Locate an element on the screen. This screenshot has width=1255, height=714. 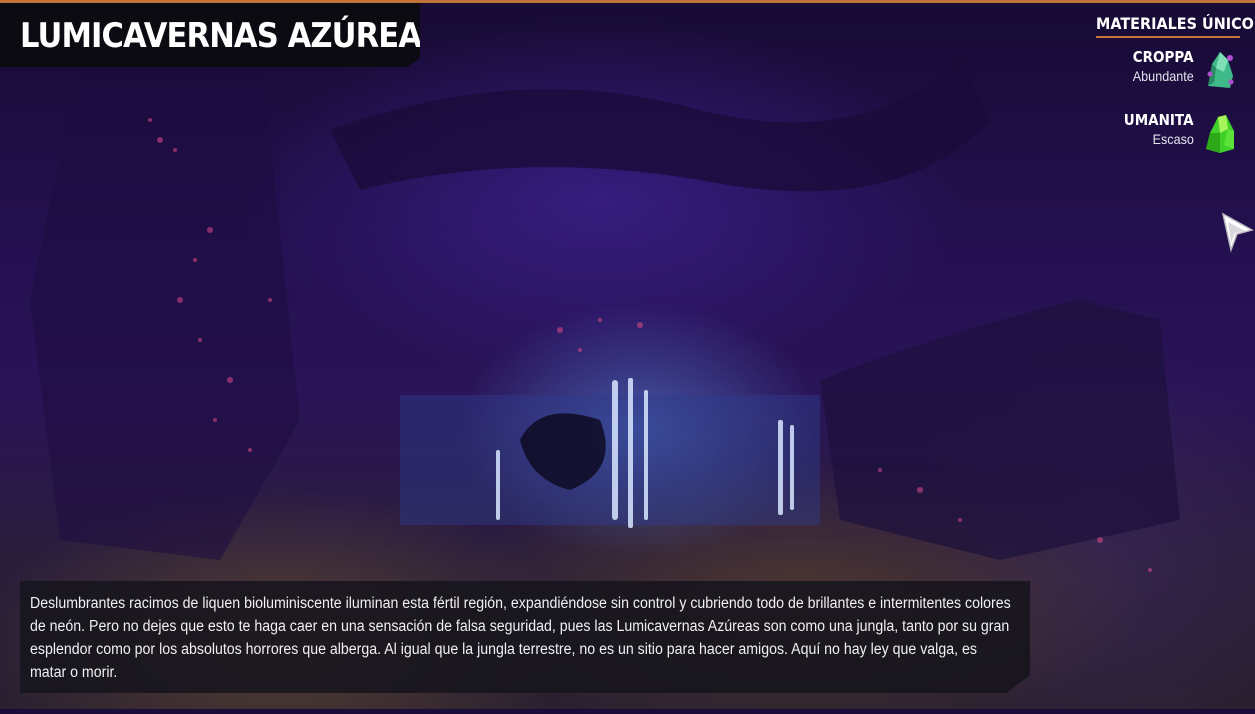
title-panel: LUMICAVERNAS AZÚREAS is located at coordinates (210, 35).